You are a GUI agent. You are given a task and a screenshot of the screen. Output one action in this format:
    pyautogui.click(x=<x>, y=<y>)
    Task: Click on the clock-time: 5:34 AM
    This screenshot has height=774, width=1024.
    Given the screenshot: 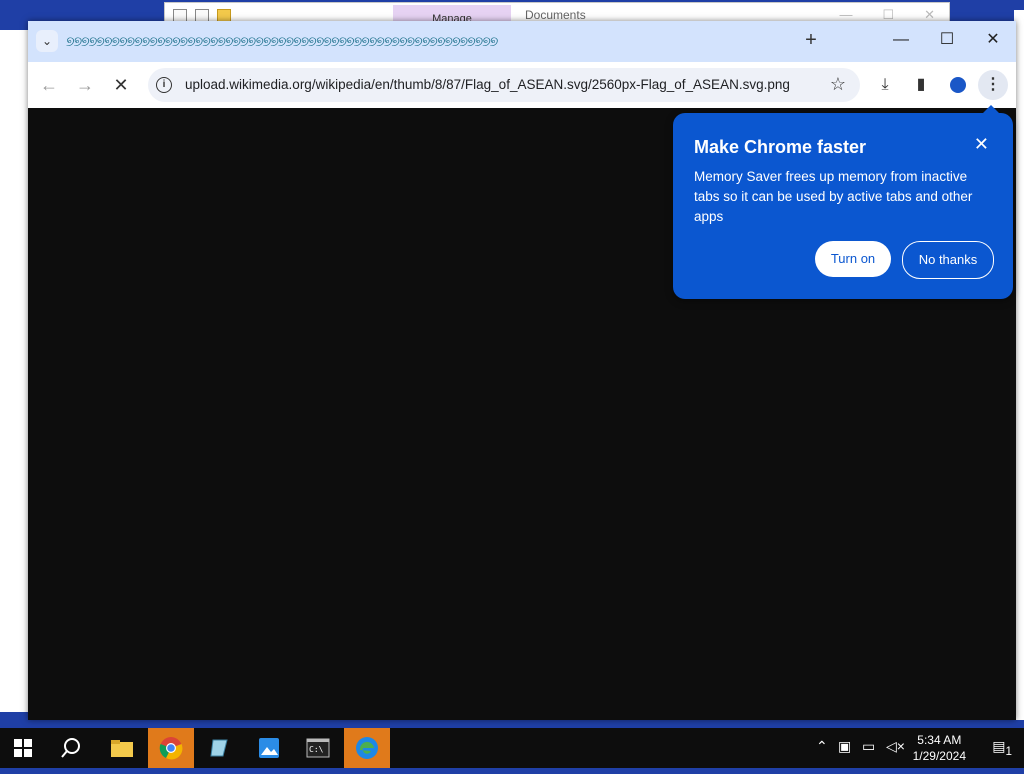 What is the action you would take?
    pyautogui.click(x=939, y=740)
    